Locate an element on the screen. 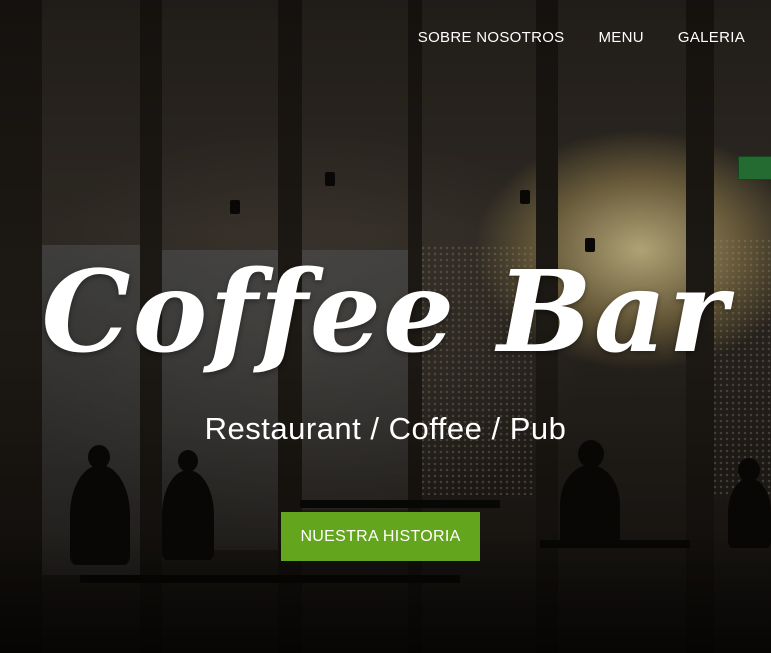 Image resolution: width=771 pixels, height=653 pixels. main-nav: SOBRE NOSOTROS MENU GALERIA is located at coordinates (581, 37).